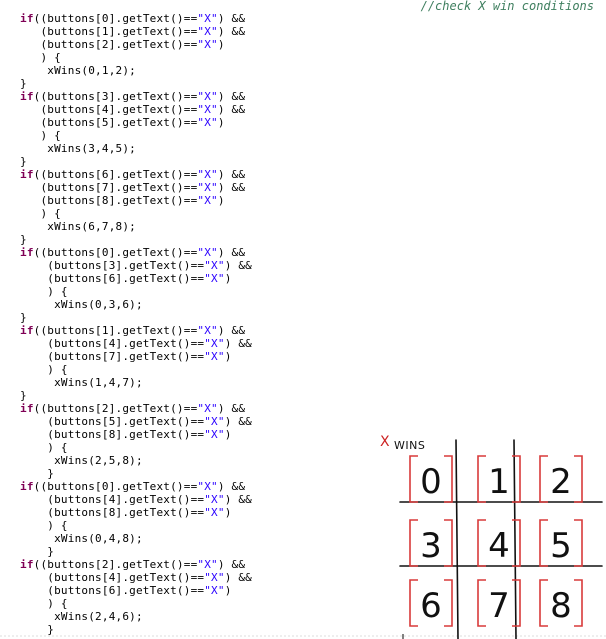 The width and height of the screenshot is (606, 639). What do you see at coordinates (499, 606) in the screenshot?
I see `cell-number: 7` at bounding box center [499, 606].